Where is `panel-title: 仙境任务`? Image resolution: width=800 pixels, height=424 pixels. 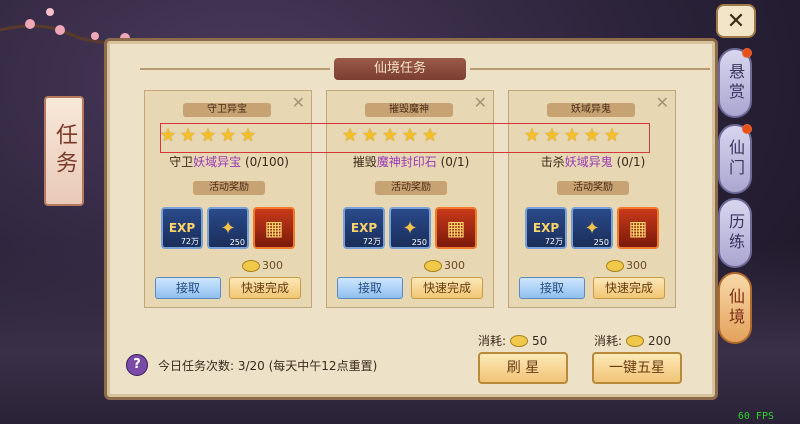
panel-title: 仙境任务 is located at coordinates (400, 69).